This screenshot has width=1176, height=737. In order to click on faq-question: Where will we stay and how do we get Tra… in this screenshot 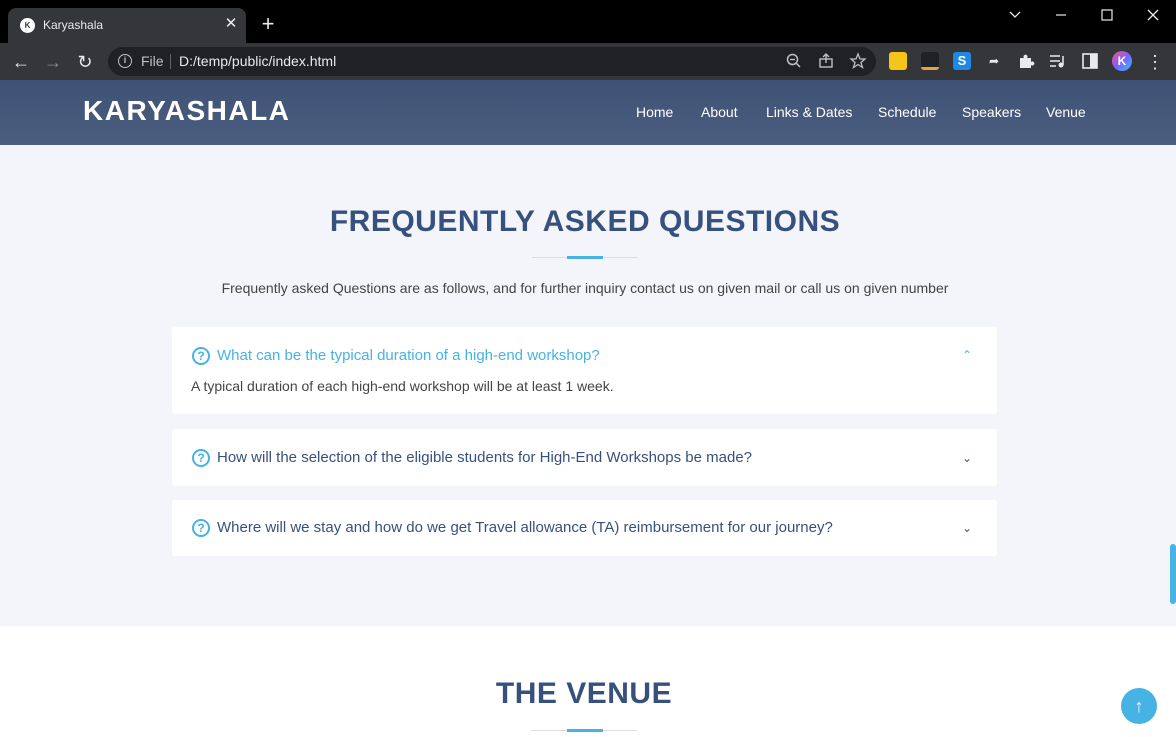, I will do `click(525, 527)`.